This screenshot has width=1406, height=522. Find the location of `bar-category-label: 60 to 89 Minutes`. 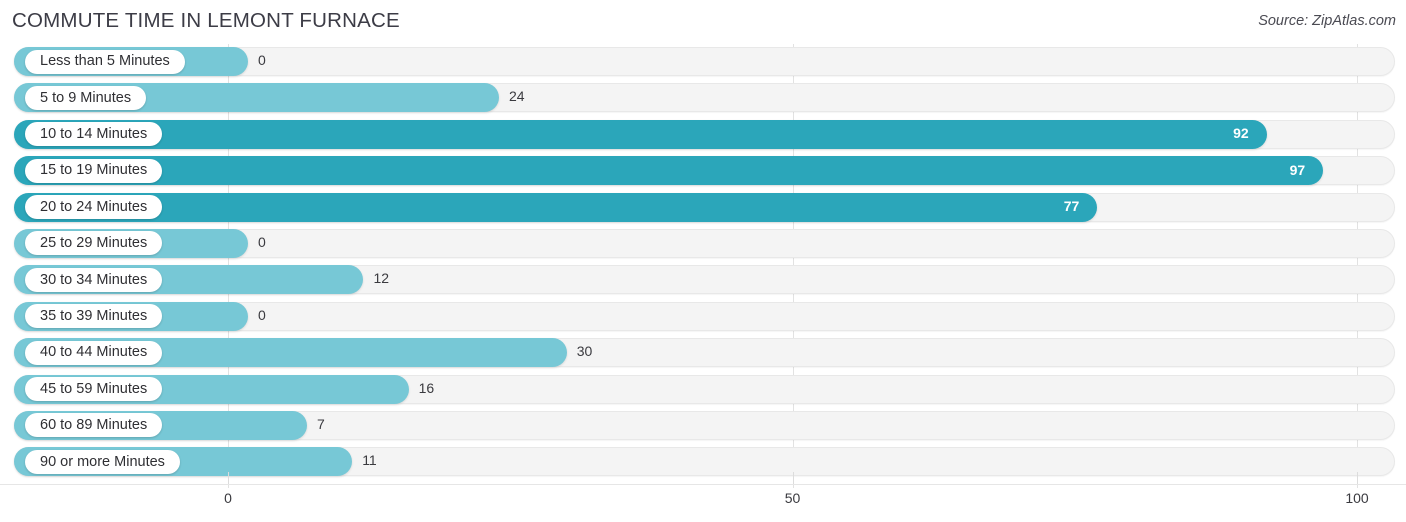

bar-category-label: 60 to 89 Minutes is located at coordinates (94, 425).